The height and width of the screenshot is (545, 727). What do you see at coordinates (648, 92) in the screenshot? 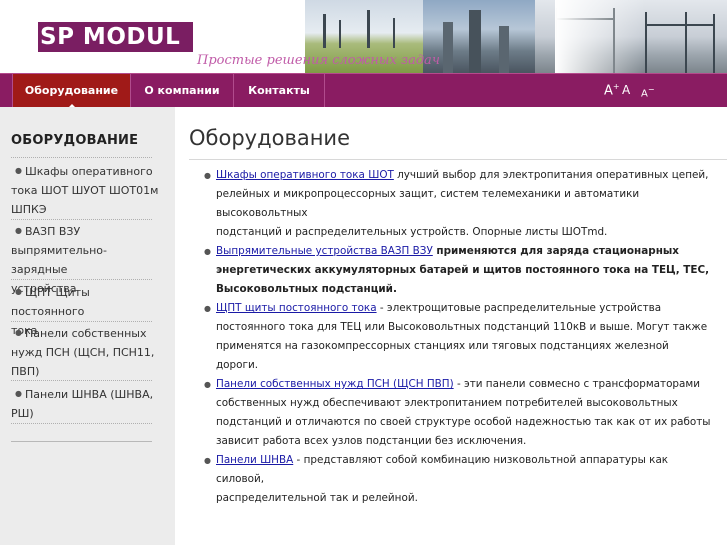
I see `font-decrease-button: A−` at bounding box center [648, 92].